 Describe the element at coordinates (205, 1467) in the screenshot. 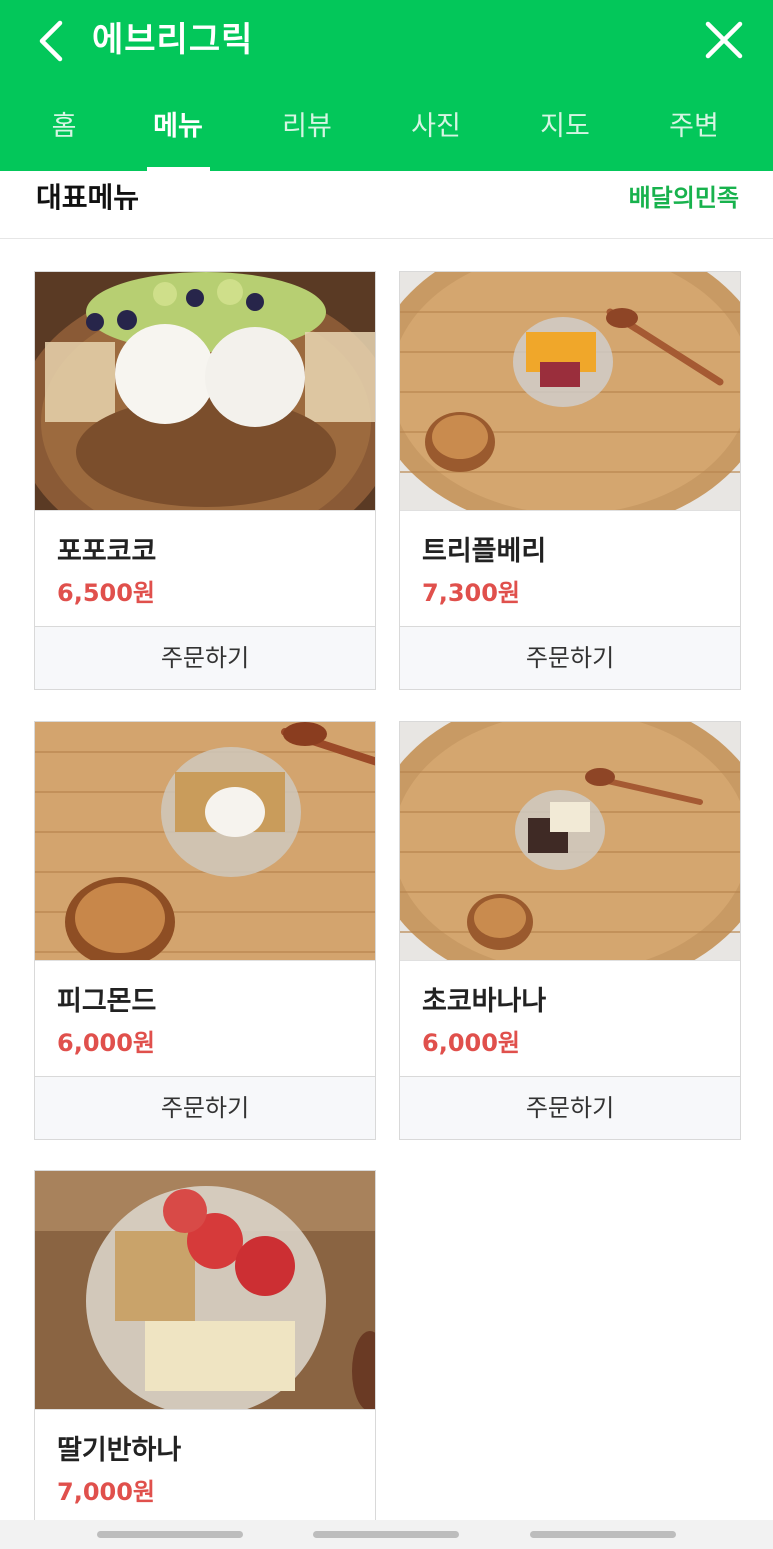

I see `menu-info: 딸기반하나 7,000원` at that location.